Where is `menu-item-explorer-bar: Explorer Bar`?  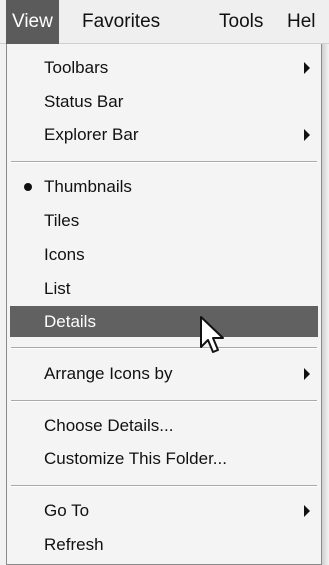 menu-item-explorer-bar: Explorer Bar is located at coordinates (164, 134).